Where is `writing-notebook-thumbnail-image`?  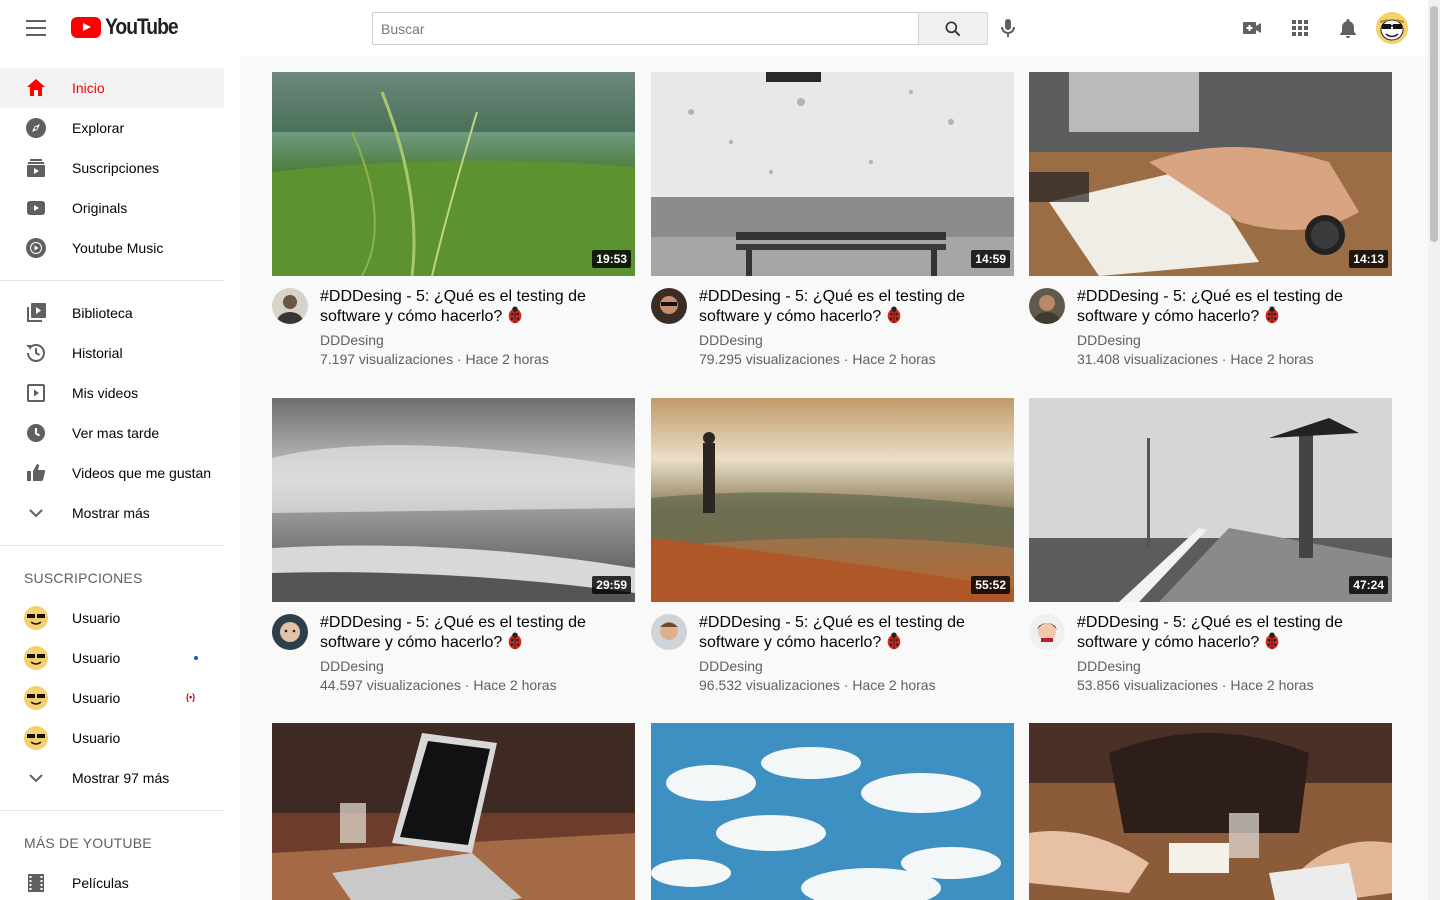 writing-notebook-thumbnail-image is located at coordinates (1210, 174).